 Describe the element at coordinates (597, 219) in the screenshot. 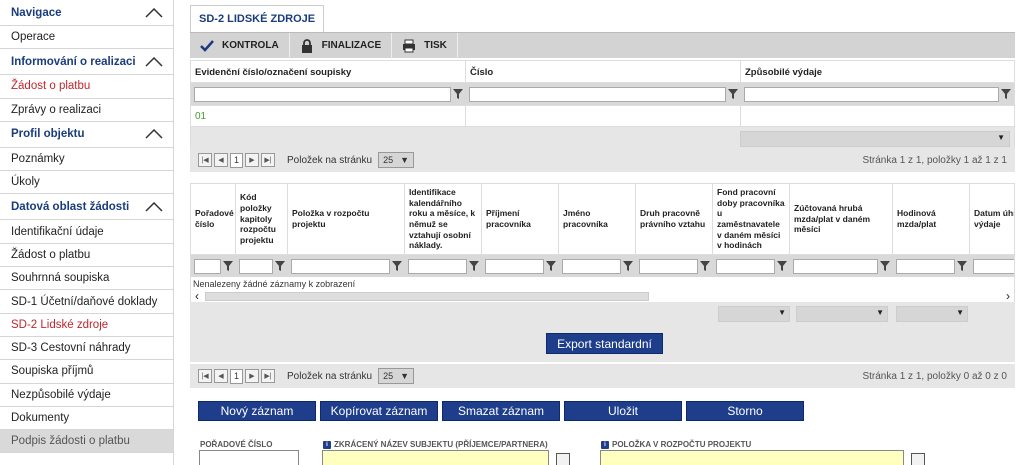

I see `column-header: Jméno pracovníka` at that location.